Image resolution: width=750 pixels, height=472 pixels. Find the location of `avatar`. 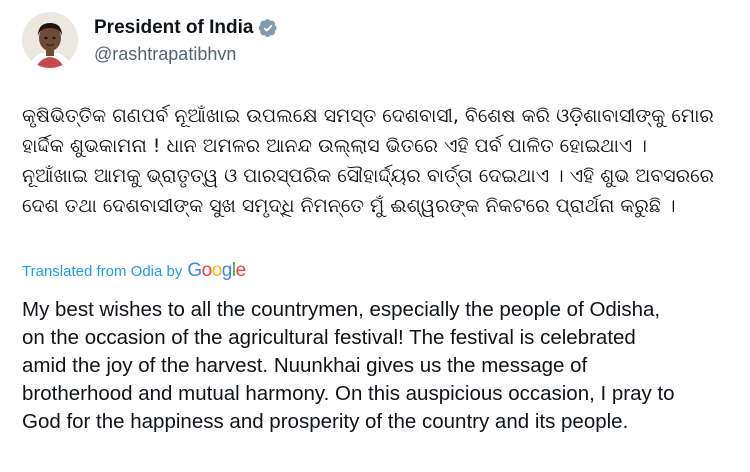

avatar is located at coordinates (50, 40).